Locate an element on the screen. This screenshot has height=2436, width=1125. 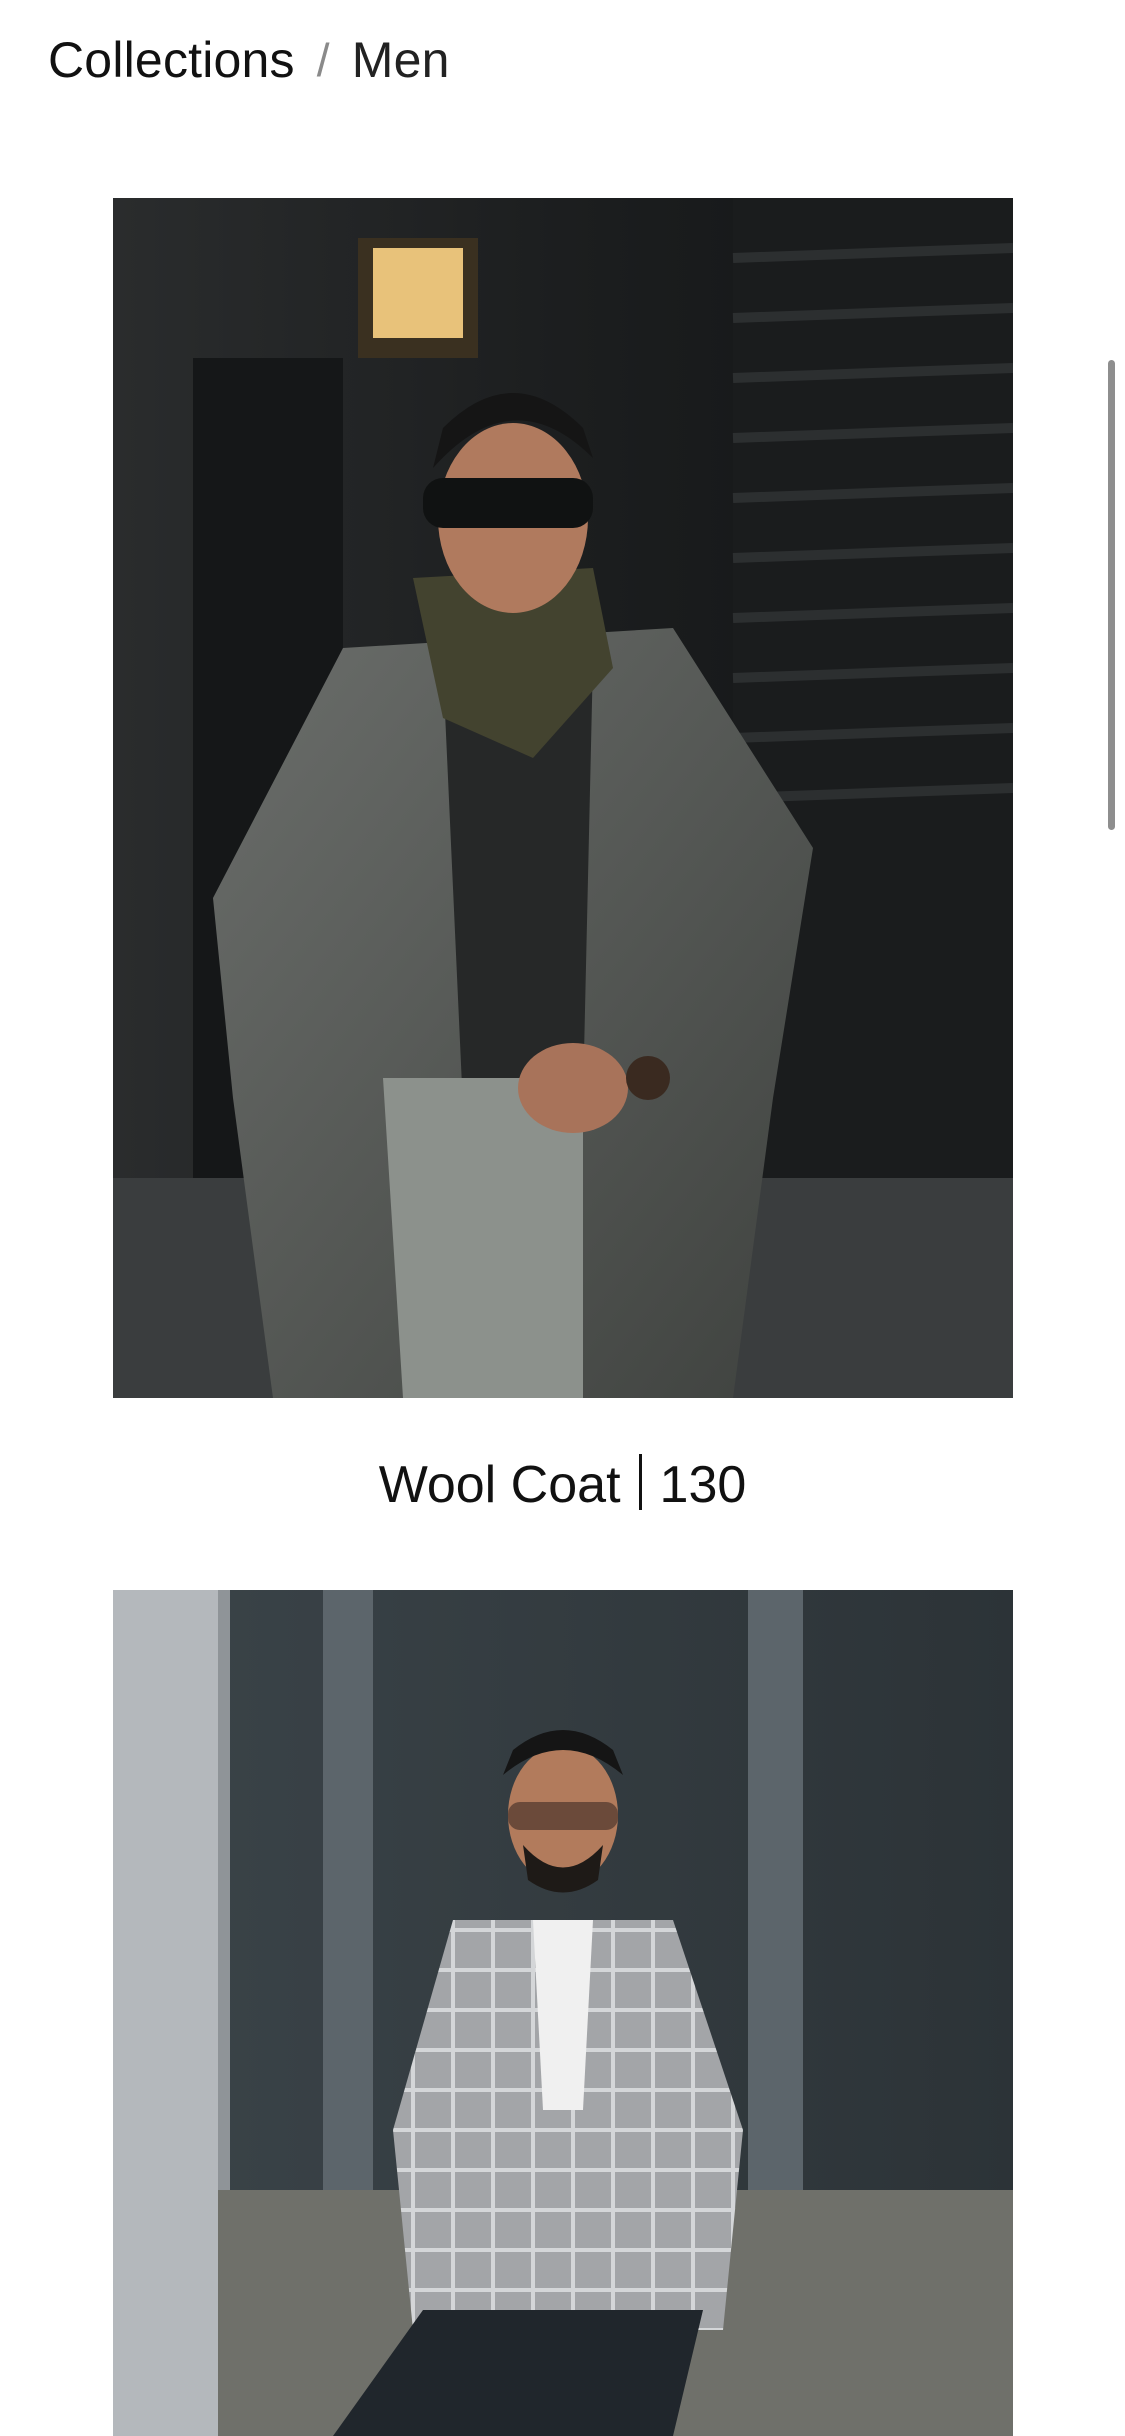
breadcrumb-current: Men is located at coordinates (400, 60).